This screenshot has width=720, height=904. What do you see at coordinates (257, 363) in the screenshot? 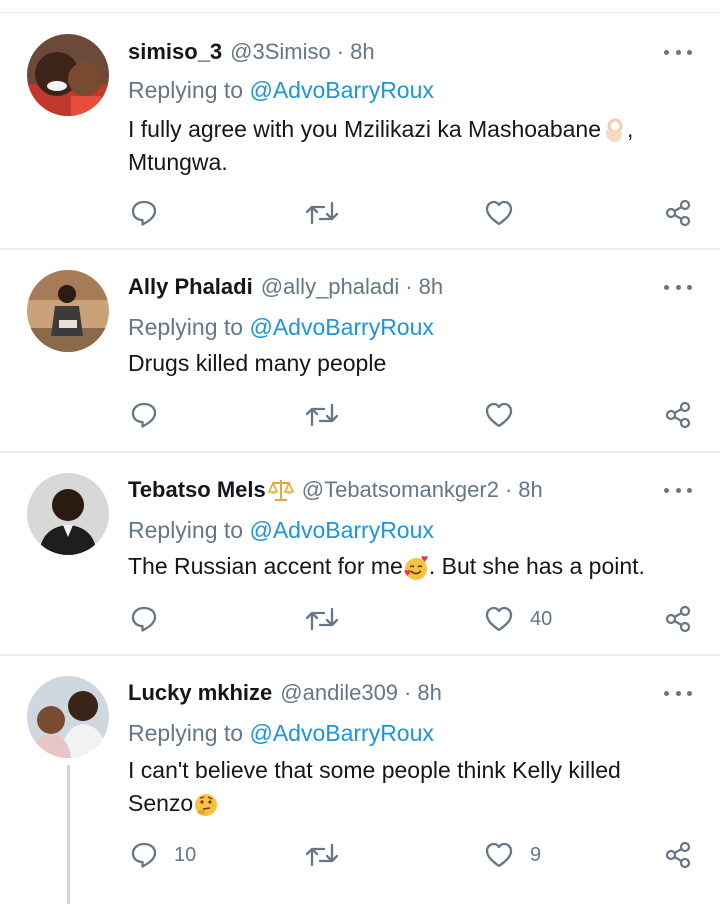
I see `tweet-text-line: Drugs killed many people` at bounding box center [257, 363].